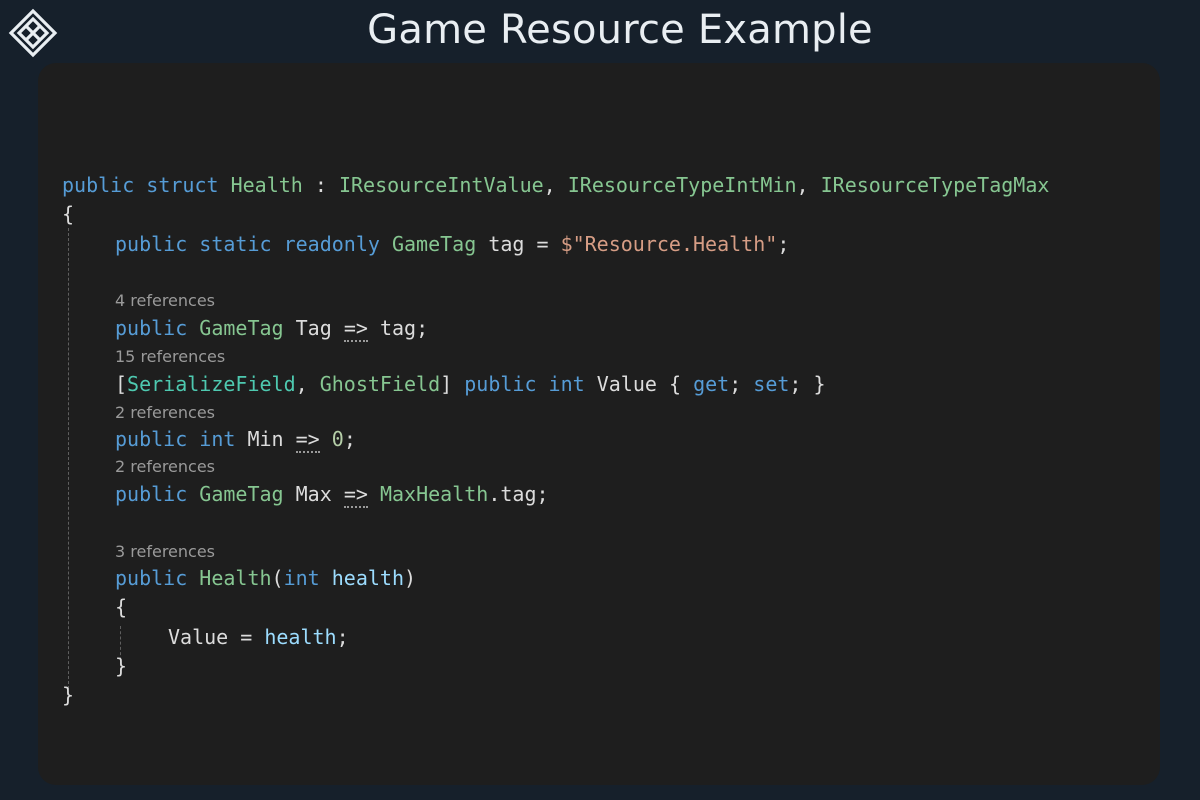 This screenshot has height=800, width=1200. Describe the element at coordinates (235, 578) in the screenshot. I see `constructor-name-token: Health` at that location.